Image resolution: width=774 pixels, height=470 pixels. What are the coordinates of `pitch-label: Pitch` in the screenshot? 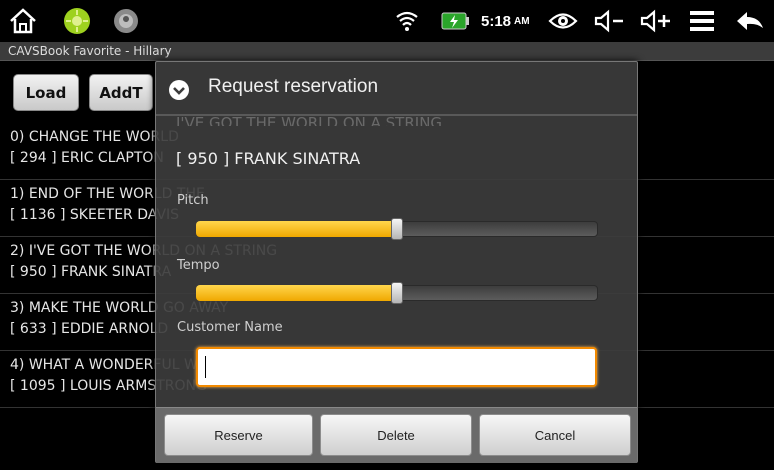 It's located at (193, 200).